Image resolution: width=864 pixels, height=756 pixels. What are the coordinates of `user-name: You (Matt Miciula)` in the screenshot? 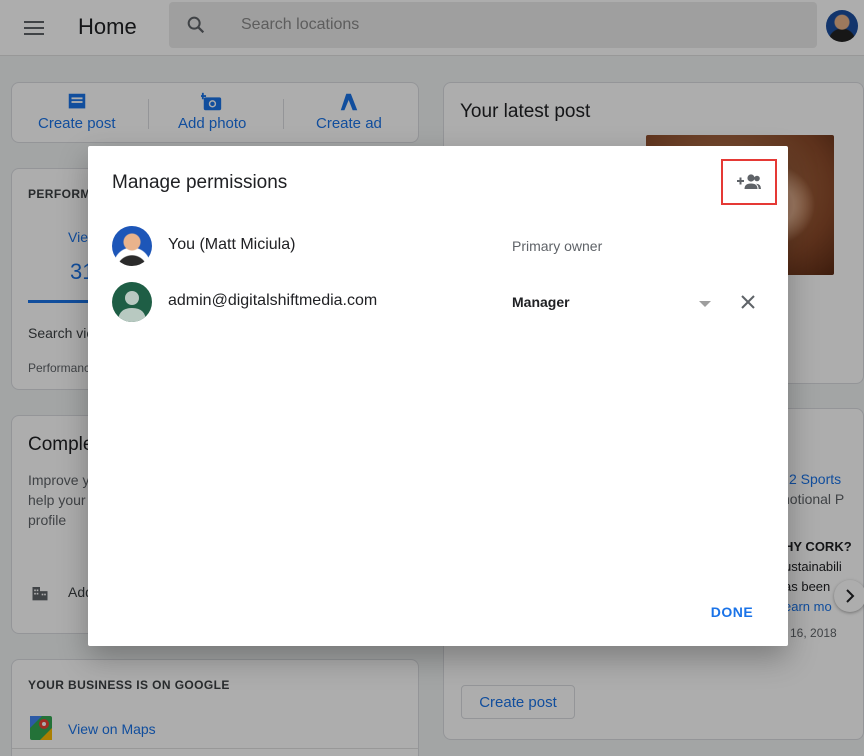 It's located at (232, 244).